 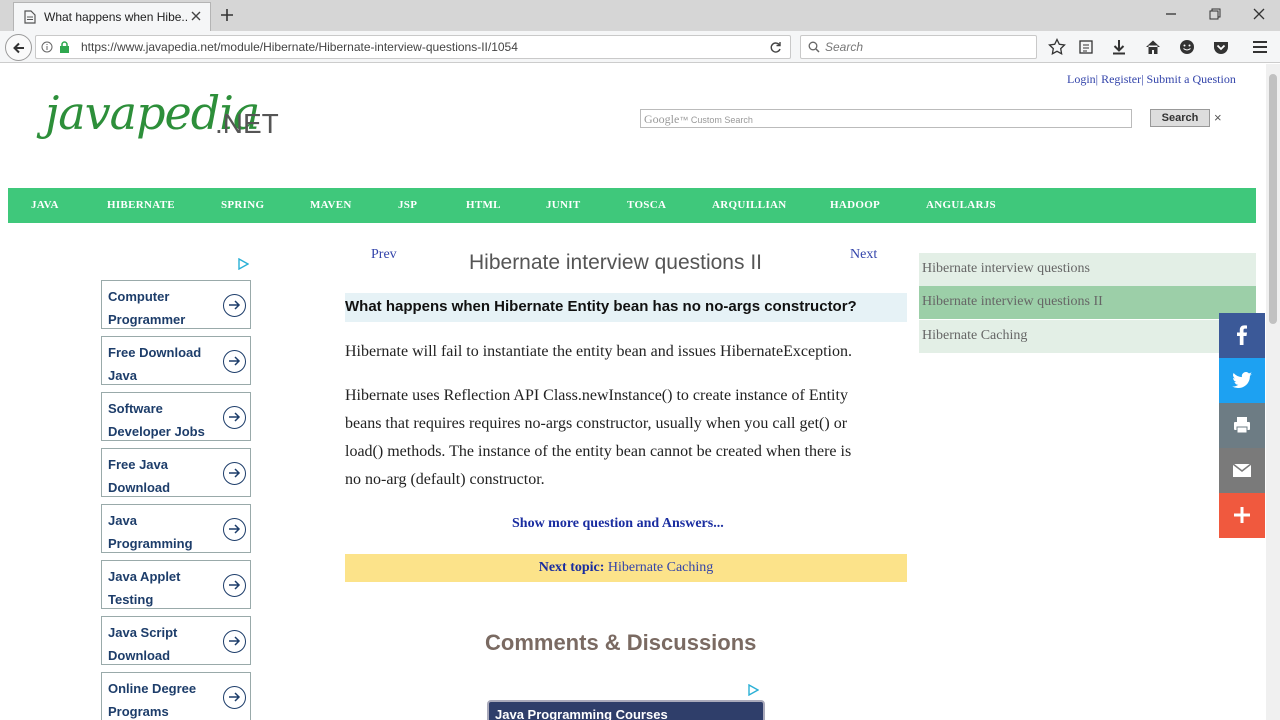 I want to click on info-icon, so click(x=47, y=47).